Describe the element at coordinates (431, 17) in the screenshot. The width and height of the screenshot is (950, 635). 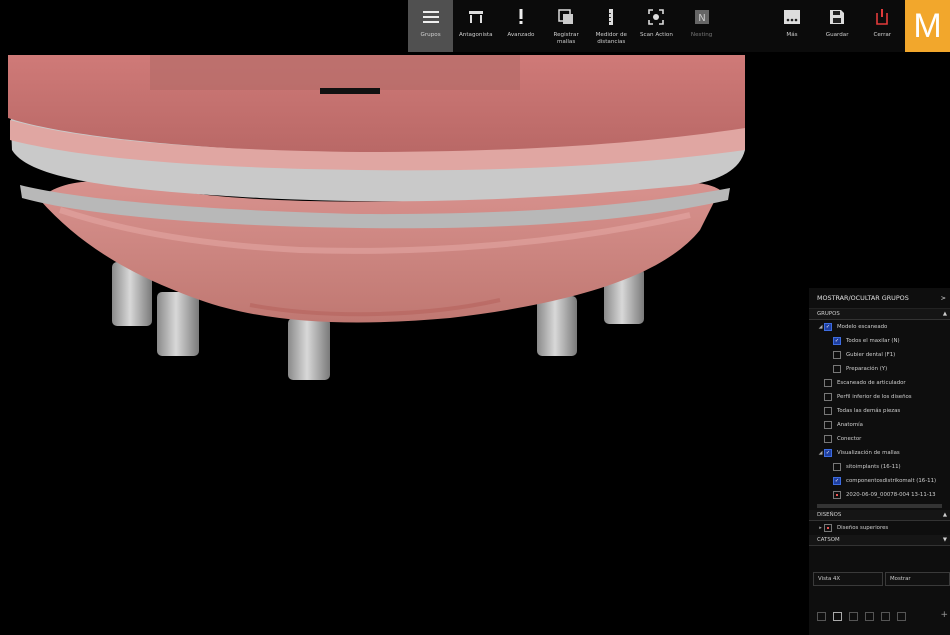
I see `menu-icon` at that location.